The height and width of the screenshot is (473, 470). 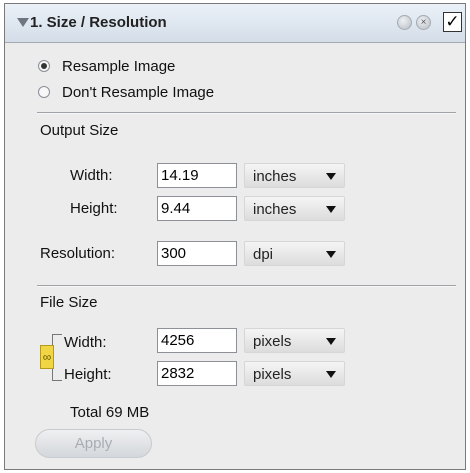 What do you see at coordinates (94, 208) in the screenshot?
I see `output-height-label: Height:` at bounding box center [94, 208].